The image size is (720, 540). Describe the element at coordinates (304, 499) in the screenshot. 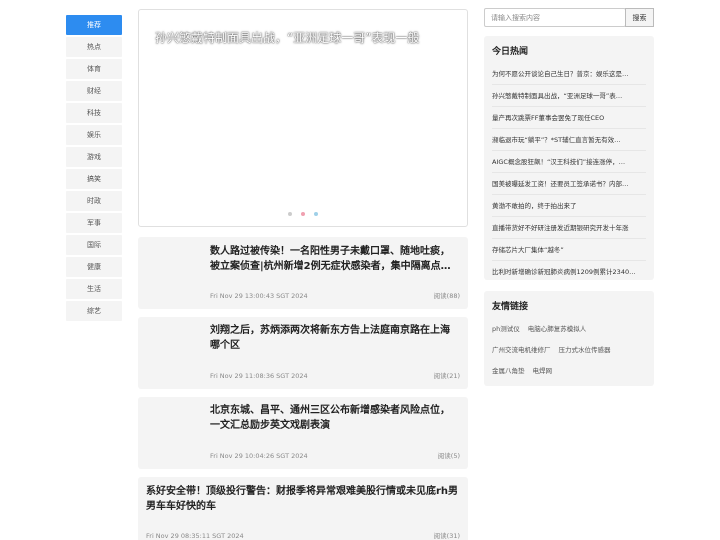

I see `news-title: 系好安全带！顶级投行警告：财报季将异常艰难美股行情或未见底rh男男车车好快的车` at that location.